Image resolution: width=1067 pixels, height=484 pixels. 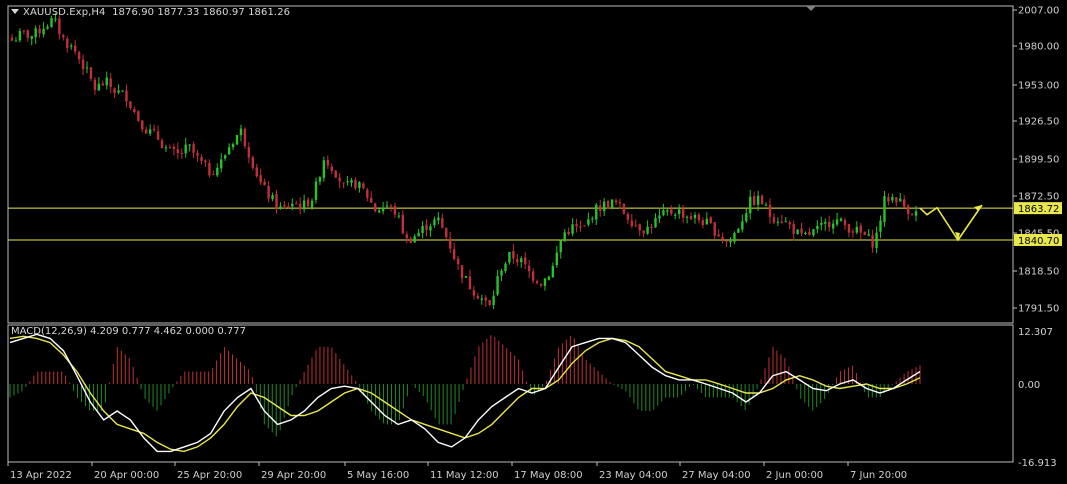 What do you see at coordinates (209, 475) in the screenshot?
I see `time-axis-label: 25 Apr 20:00` at bounding box center [209, 475].